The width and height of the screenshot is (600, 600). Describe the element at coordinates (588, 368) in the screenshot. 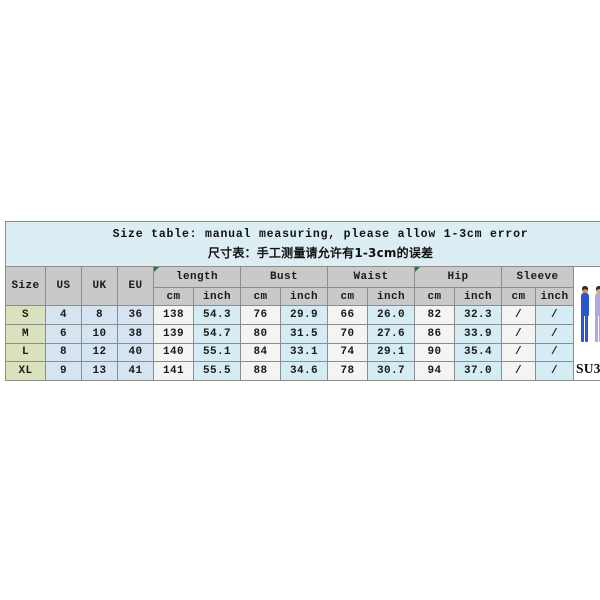

I see `product-sku: SU3231` at that location.